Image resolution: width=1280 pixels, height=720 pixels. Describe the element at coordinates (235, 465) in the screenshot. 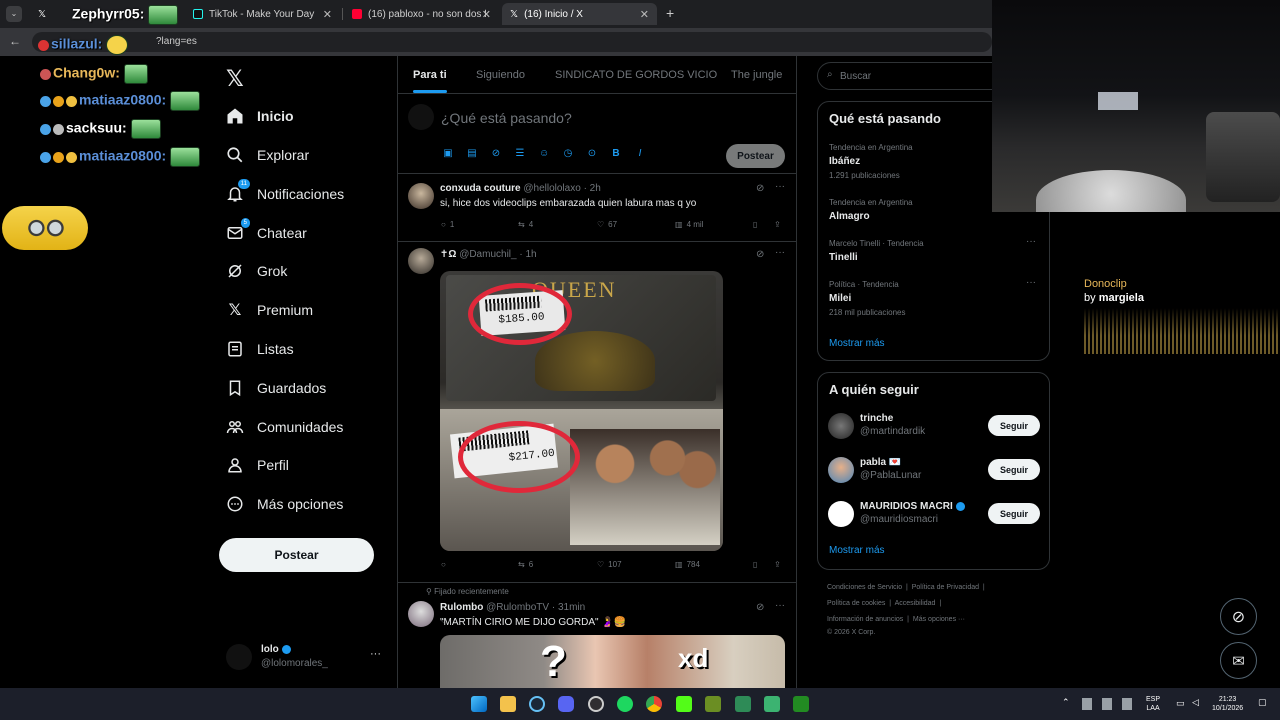

I see `person-icon` at that location.